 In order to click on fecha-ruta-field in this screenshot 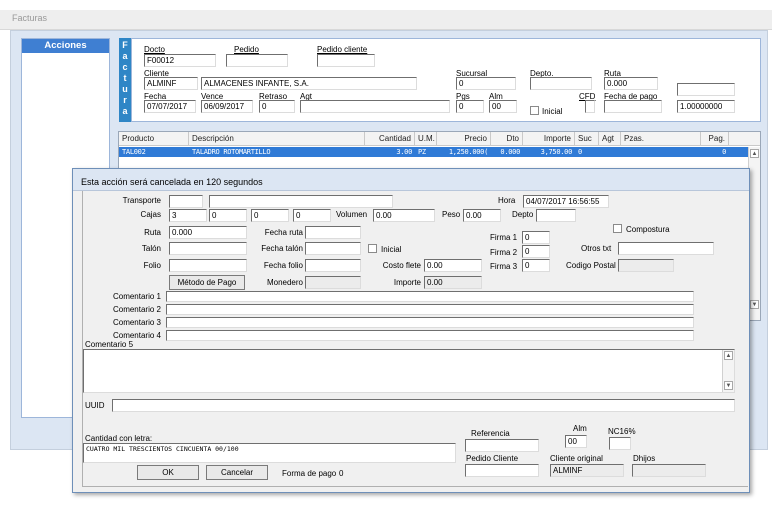, I will do `click(333, 232)`.